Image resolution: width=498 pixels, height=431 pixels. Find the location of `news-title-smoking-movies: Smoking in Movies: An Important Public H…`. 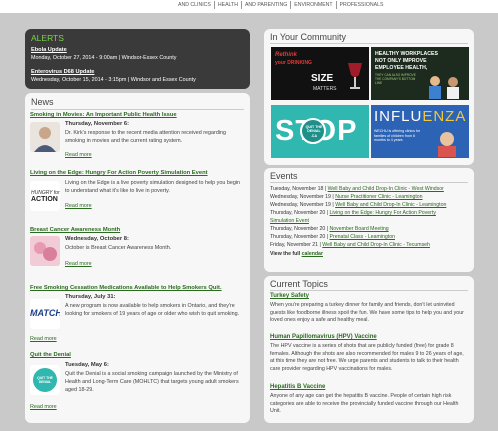

news-title-smoking-movies: Smoking in Movies: An Important Public H… is located at coordinates (103, 115).